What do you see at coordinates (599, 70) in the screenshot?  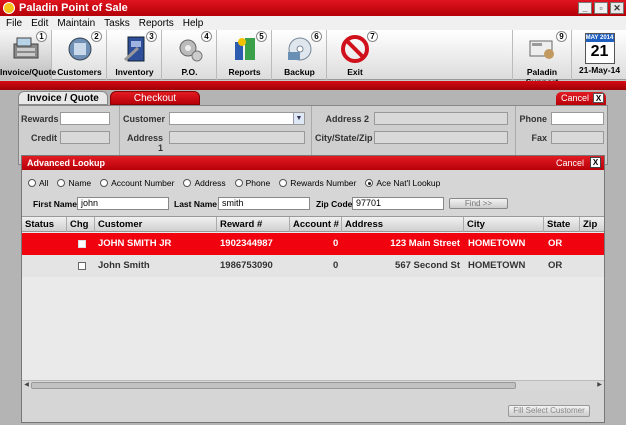 I see `calendar-date-label: 21-May-14` at bounding box center [599, 70].